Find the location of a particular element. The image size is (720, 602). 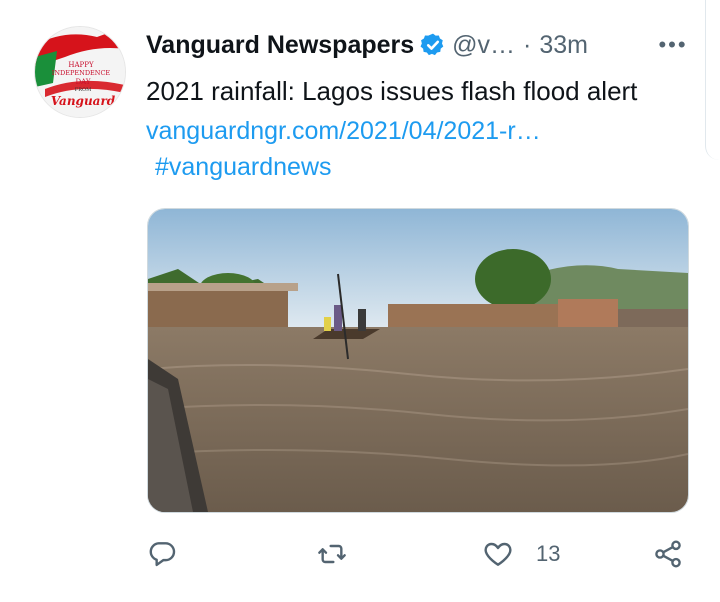

retweet-button is located at coordinates (343, 554).